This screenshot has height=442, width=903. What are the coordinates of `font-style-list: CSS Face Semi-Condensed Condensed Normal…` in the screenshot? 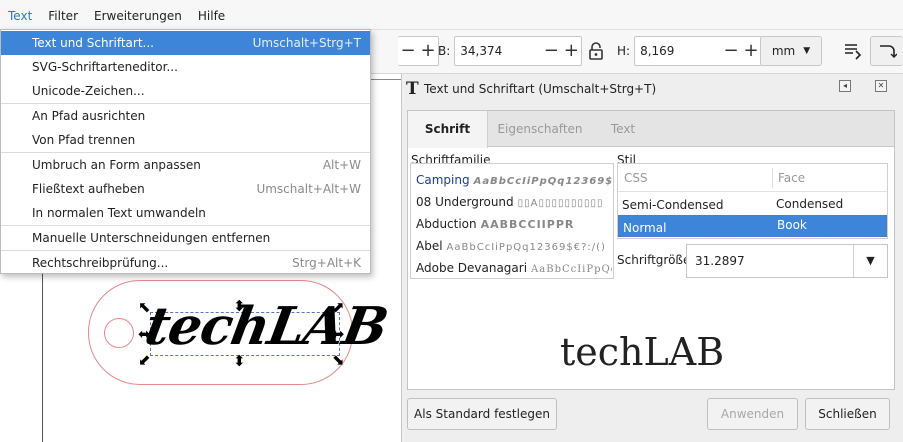 It's located at (752, 201).